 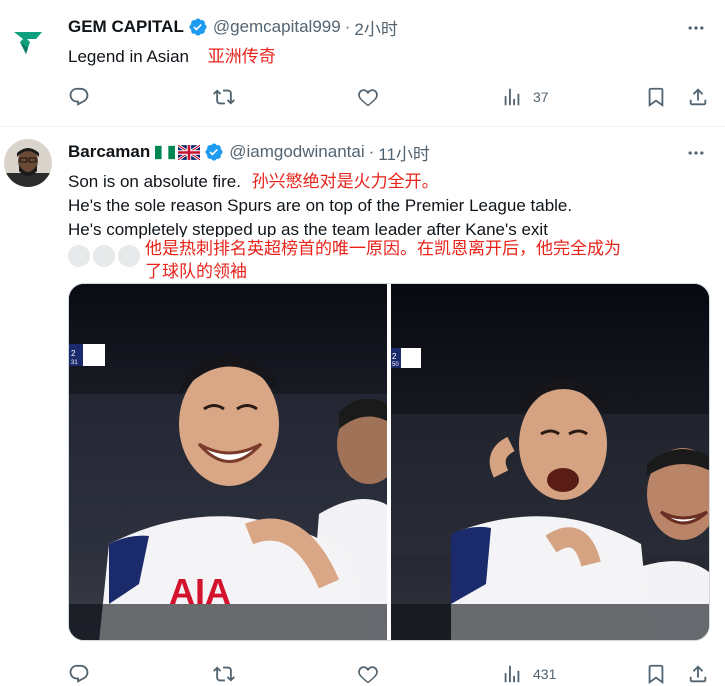 What do you see at coordinates (104, 256) in the screenshot?
I see `truncated-text-dots` at bounding box center [104, 256].